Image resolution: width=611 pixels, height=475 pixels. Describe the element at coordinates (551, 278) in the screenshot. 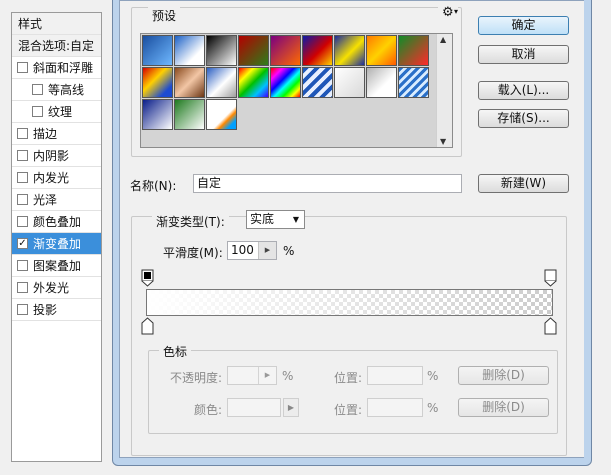

I see `opacity-stop-right` at that location.